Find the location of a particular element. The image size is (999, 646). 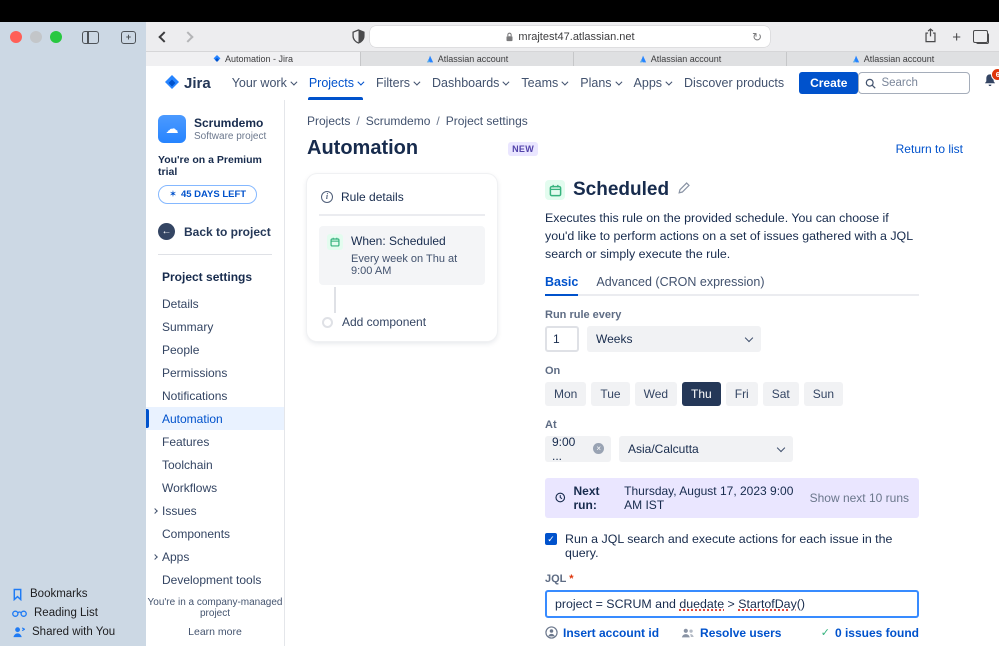

sidebar-item-details: Details is located at coordinates (215, 303).